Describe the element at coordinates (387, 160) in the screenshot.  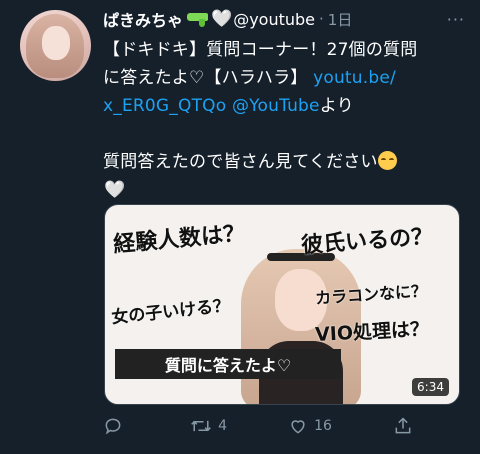
I see `relieved-face-icon` at that location.